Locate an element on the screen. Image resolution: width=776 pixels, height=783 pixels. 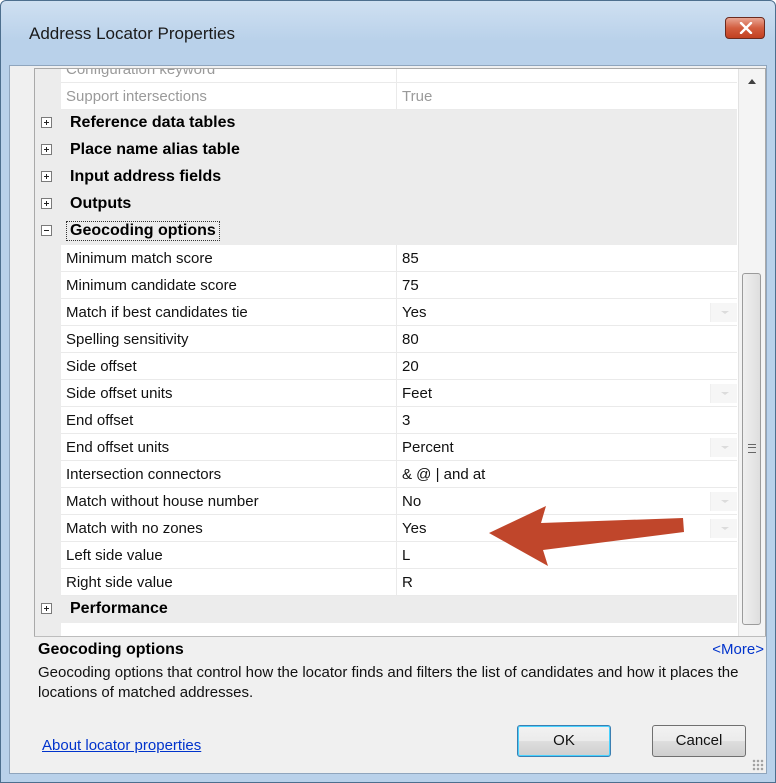
property-value: 3 is located at coordinates (406, 420).